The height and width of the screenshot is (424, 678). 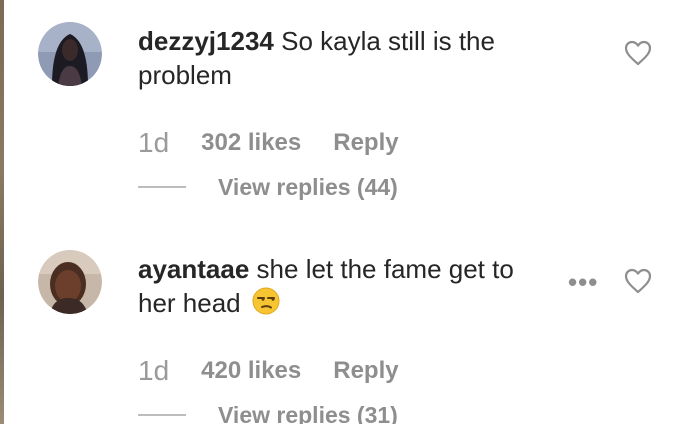 What do you see at coordinates (266, 305) in the screenshot?
I see `unamused-face-emoji` at bounding box center [266, 305].